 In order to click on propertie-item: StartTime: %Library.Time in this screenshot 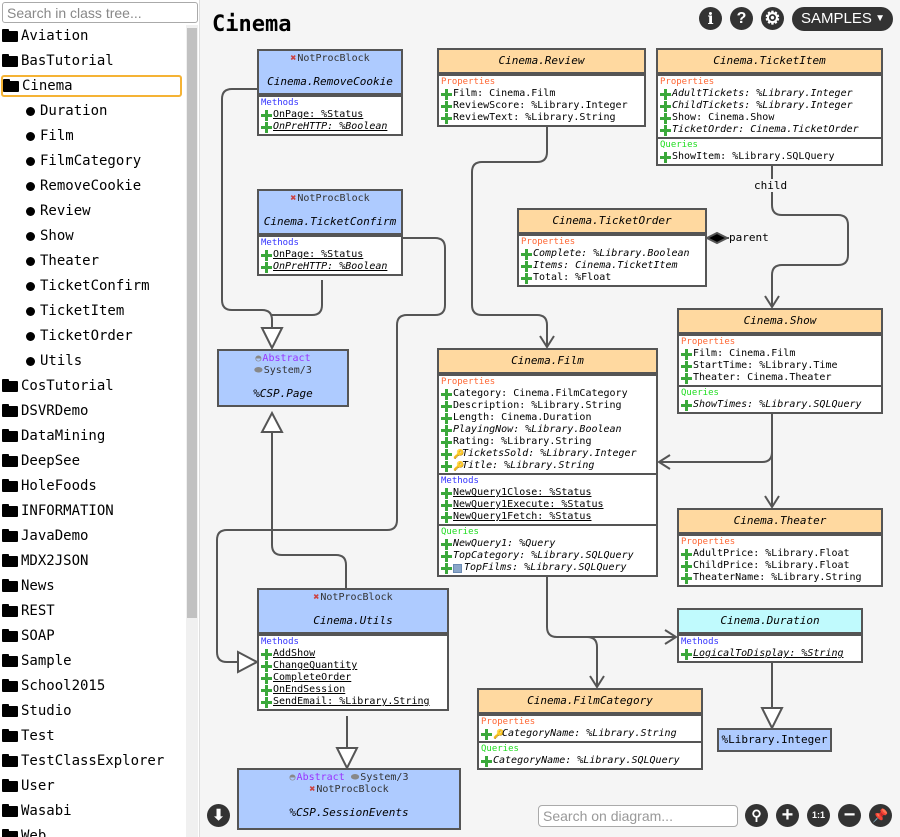, I will do `click(780, 366)`.